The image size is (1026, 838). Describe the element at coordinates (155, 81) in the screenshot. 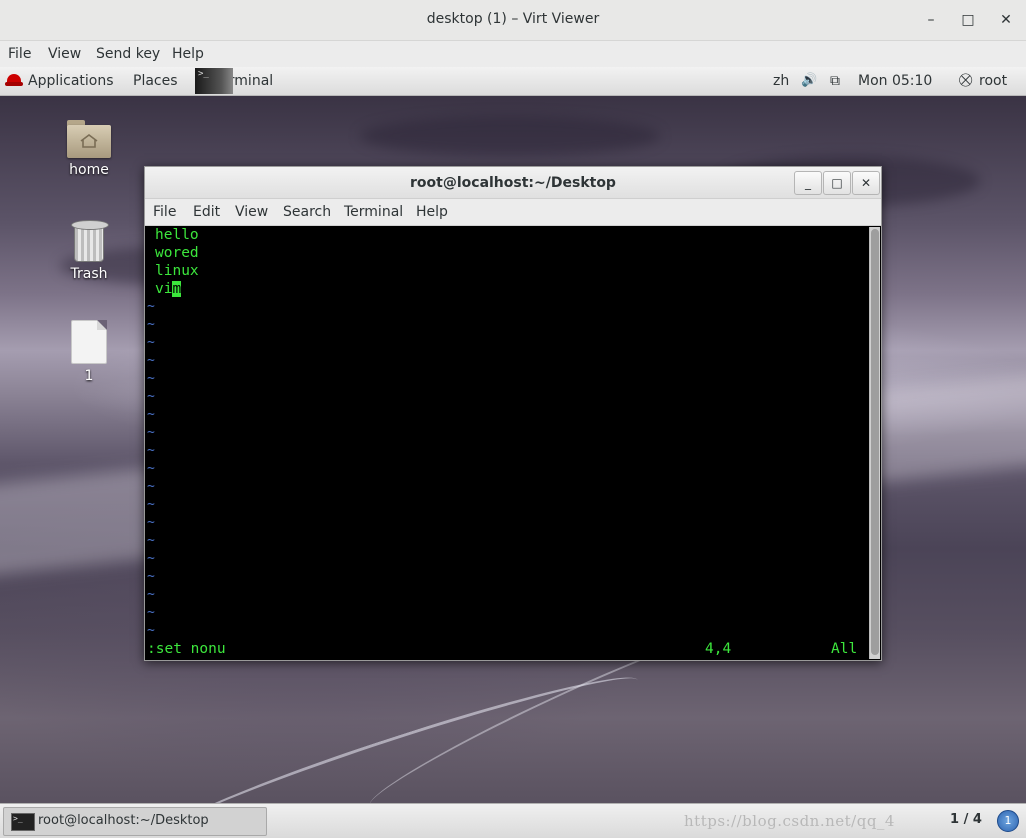

I see `places-menu: Places` at that location.